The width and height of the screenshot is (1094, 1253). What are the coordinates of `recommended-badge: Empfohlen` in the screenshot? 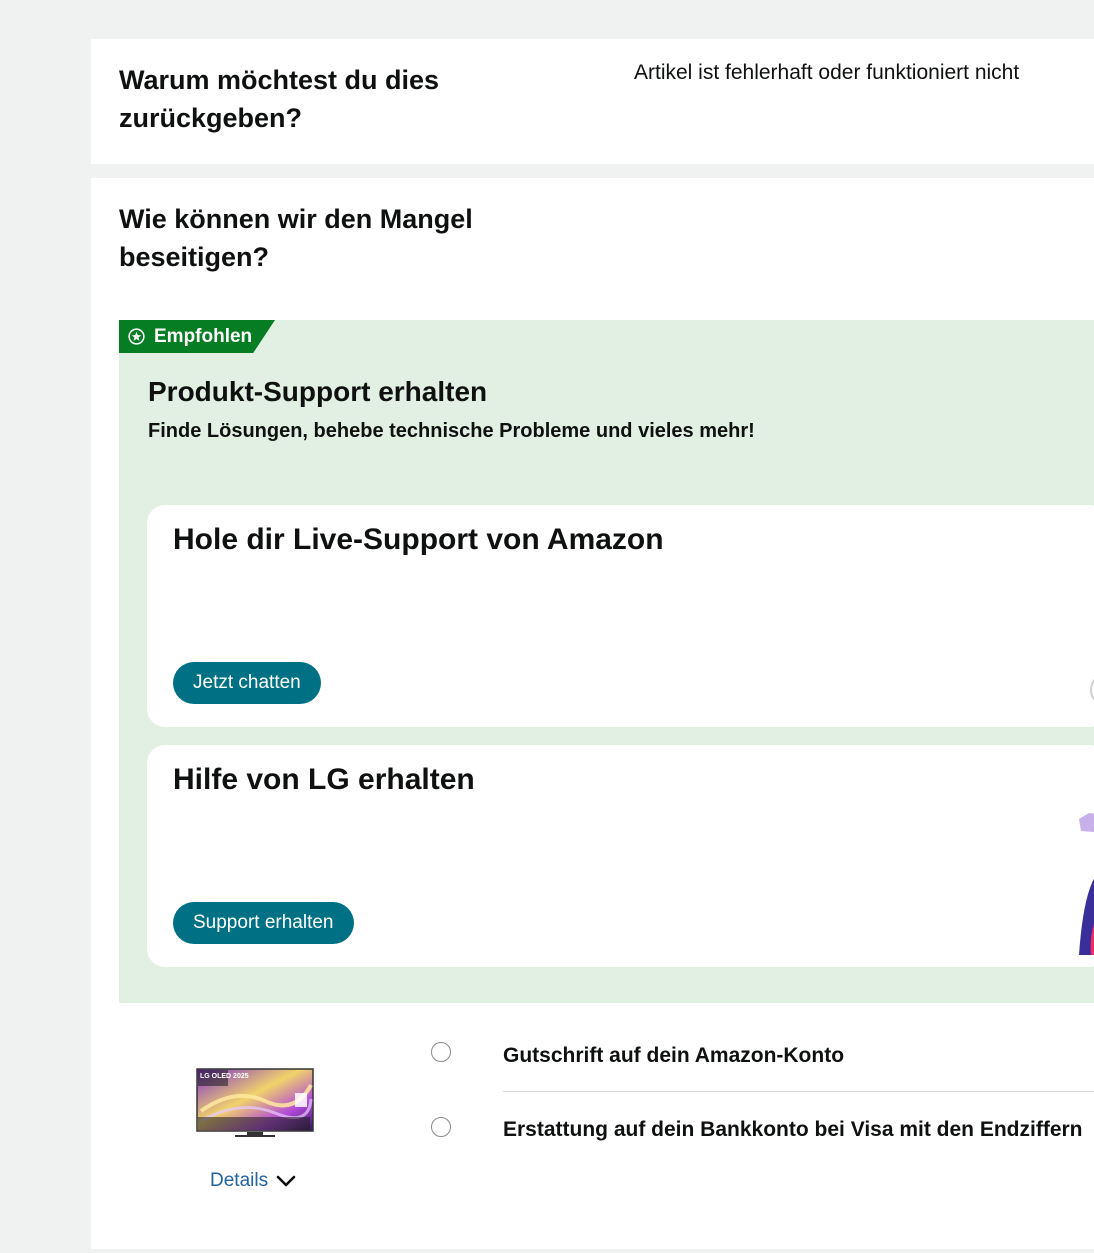 It's located at (197, 336).